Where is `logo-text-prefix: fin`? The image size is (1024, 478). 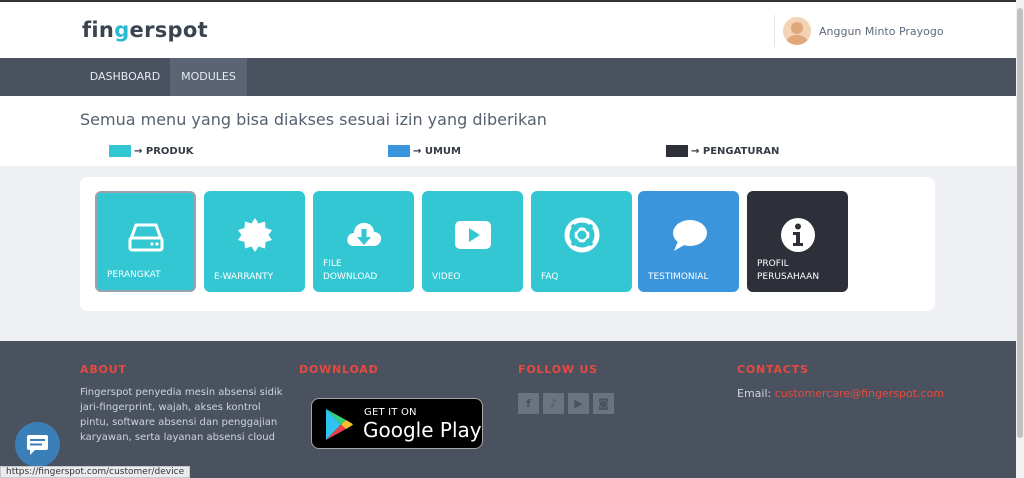 logo-text-prefix: fin is located at coordinates (98, 30).